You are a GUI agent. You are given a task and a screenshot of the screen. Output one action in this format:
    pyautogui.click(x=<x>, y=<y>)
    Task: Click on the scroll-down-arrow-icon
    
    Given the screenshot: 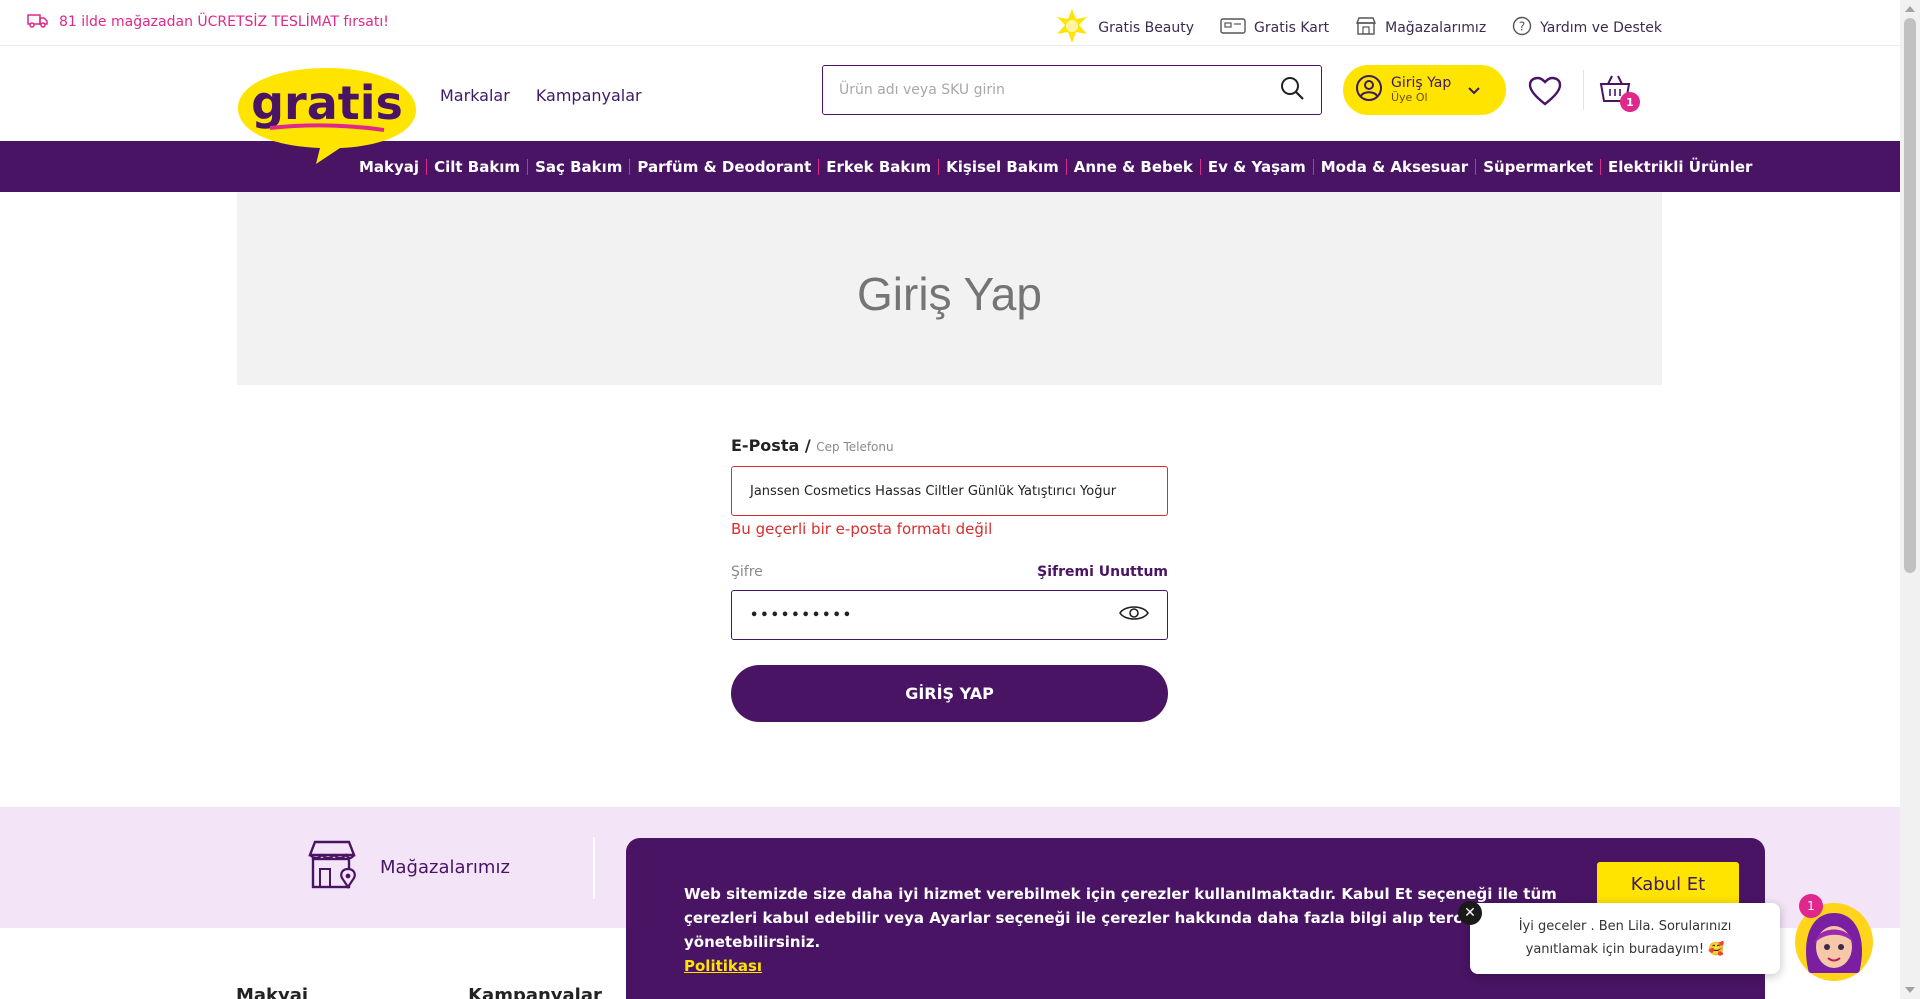 What is the action you would take?
    pyautogui.click(x=1910, y=990)
    